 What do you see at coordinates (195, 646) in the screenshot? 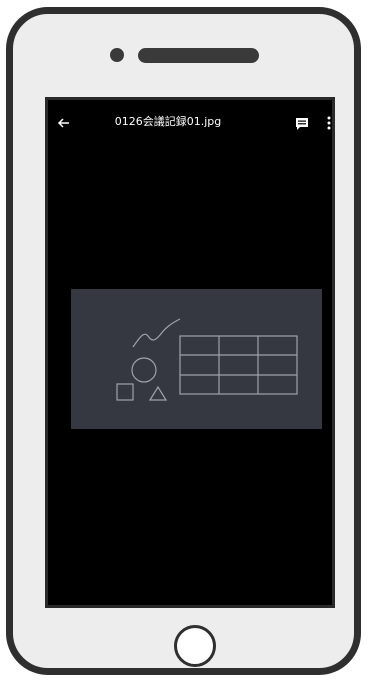
I see `home-button` at bounding box center [195, 646].